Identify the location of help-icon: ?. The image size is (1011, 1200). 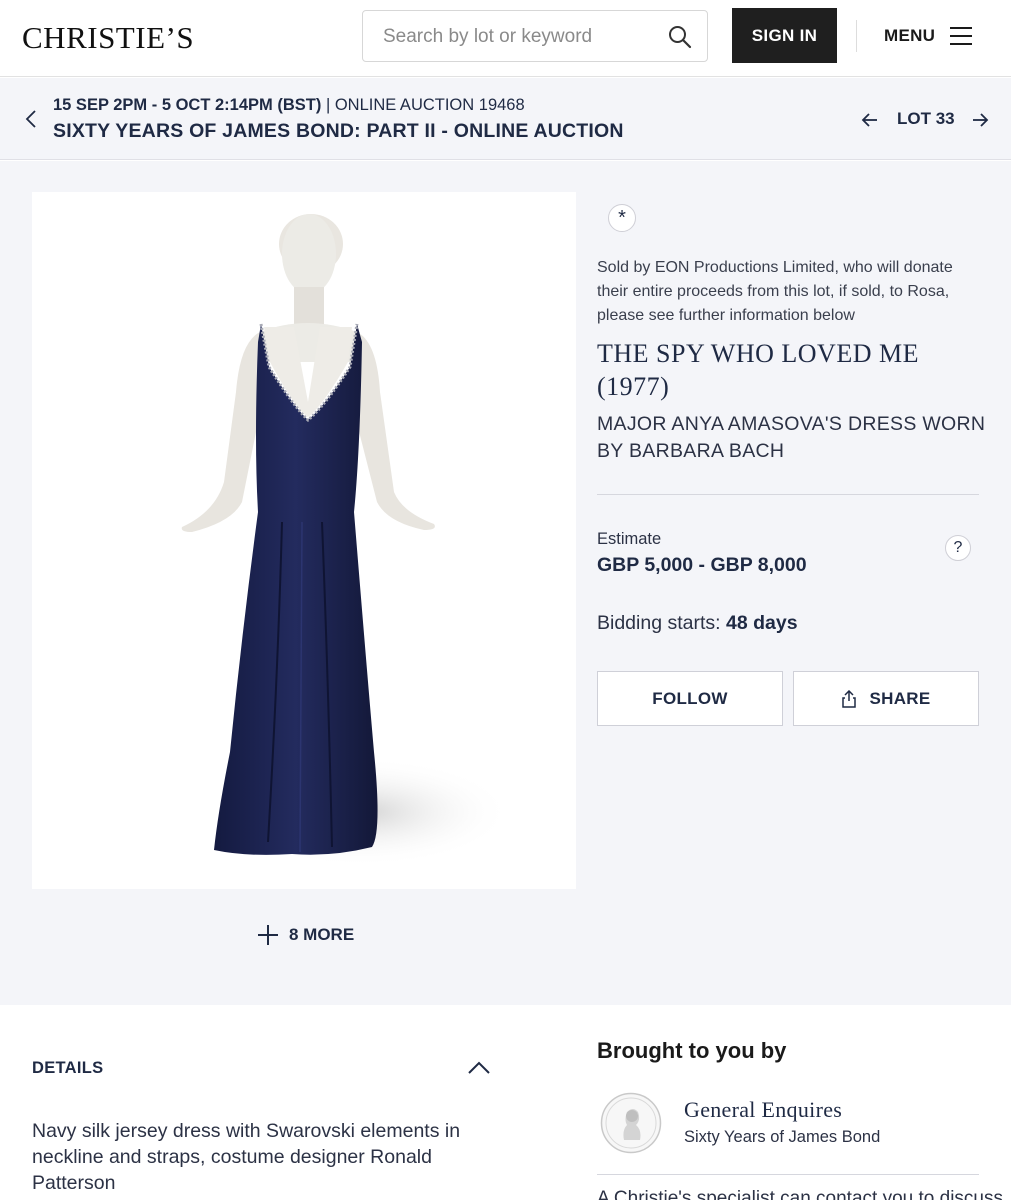
(958, 548).